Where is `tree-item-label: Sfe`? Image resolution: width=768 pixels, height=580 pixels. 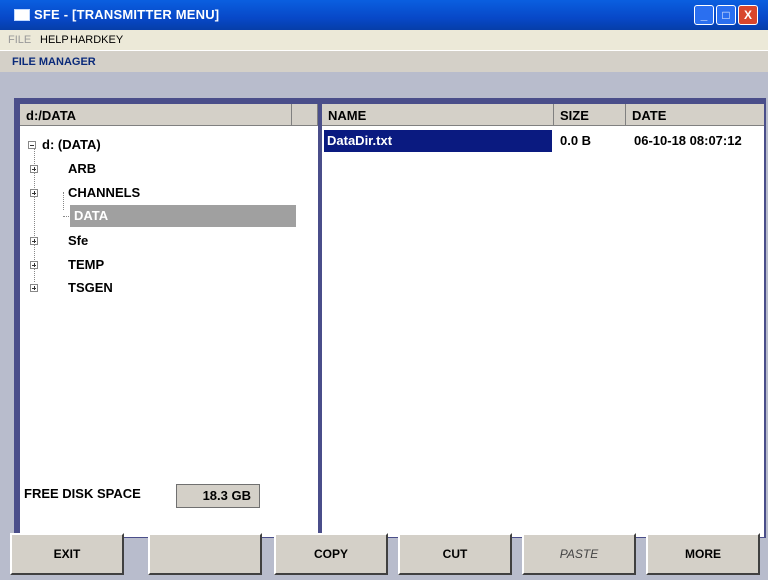 tree-item-label: Sfe is located at coordinates (78, 240).